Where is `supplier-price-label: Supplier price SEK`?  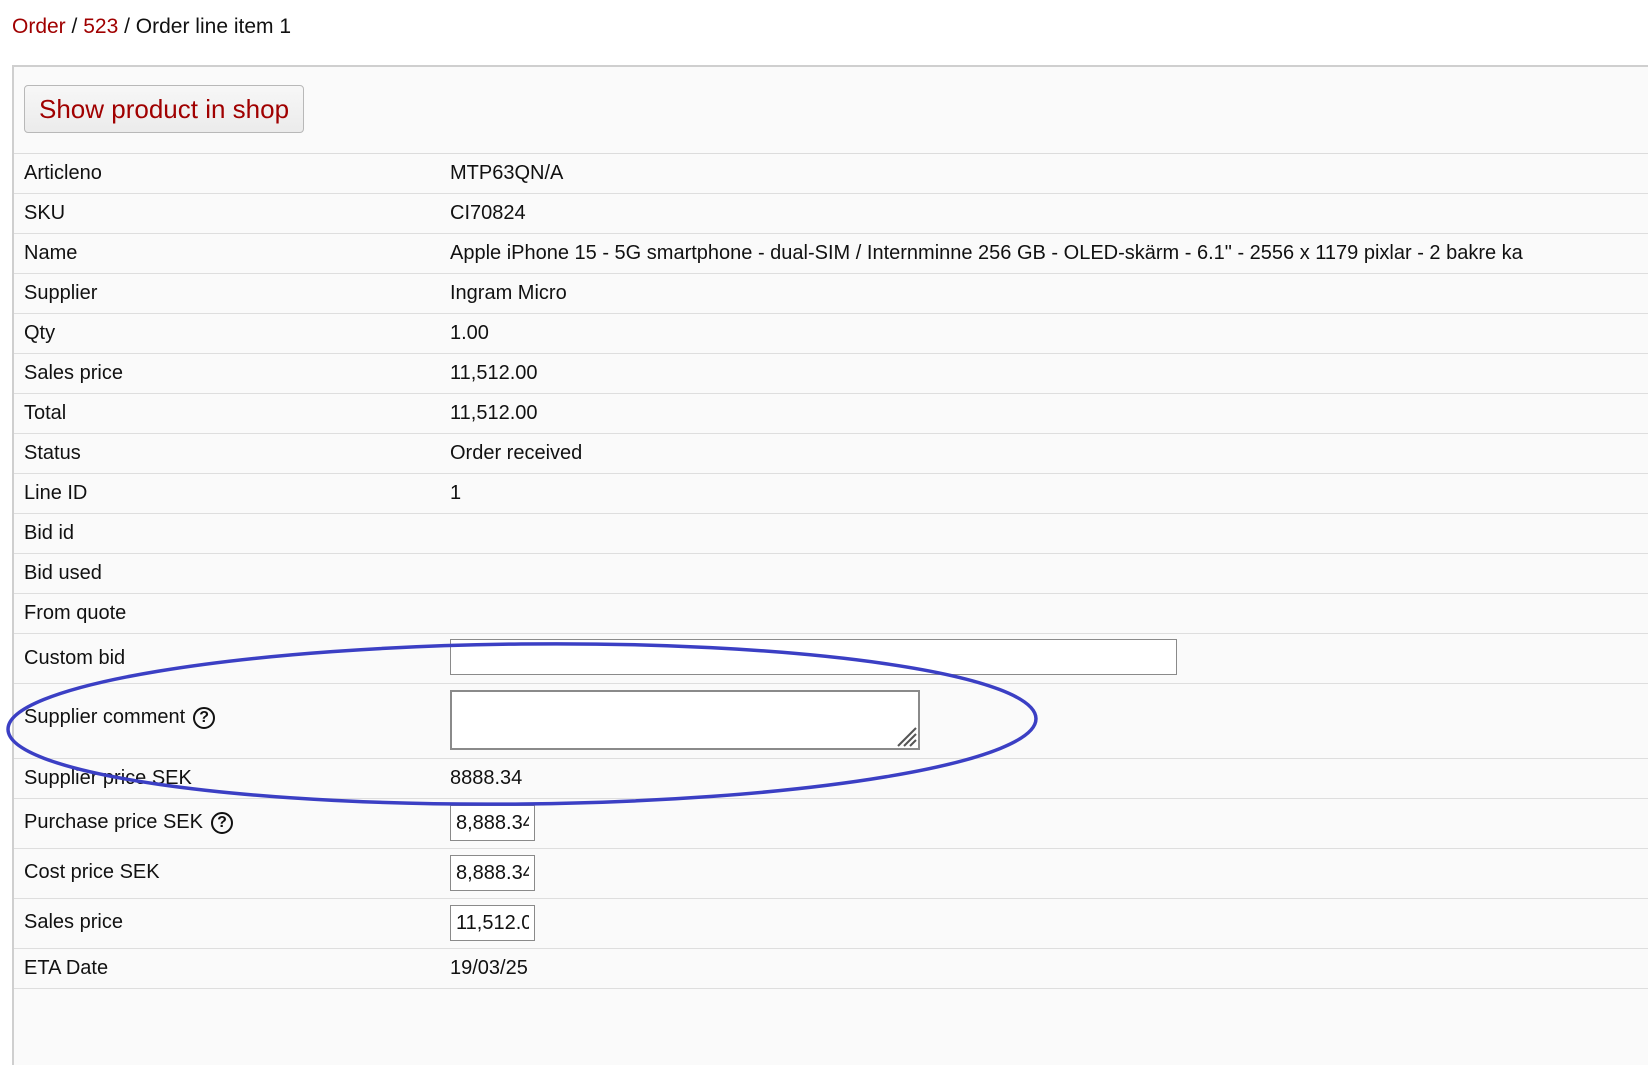 supplier-price-label: Supplier price SEK is located at coordinates (108, 778).